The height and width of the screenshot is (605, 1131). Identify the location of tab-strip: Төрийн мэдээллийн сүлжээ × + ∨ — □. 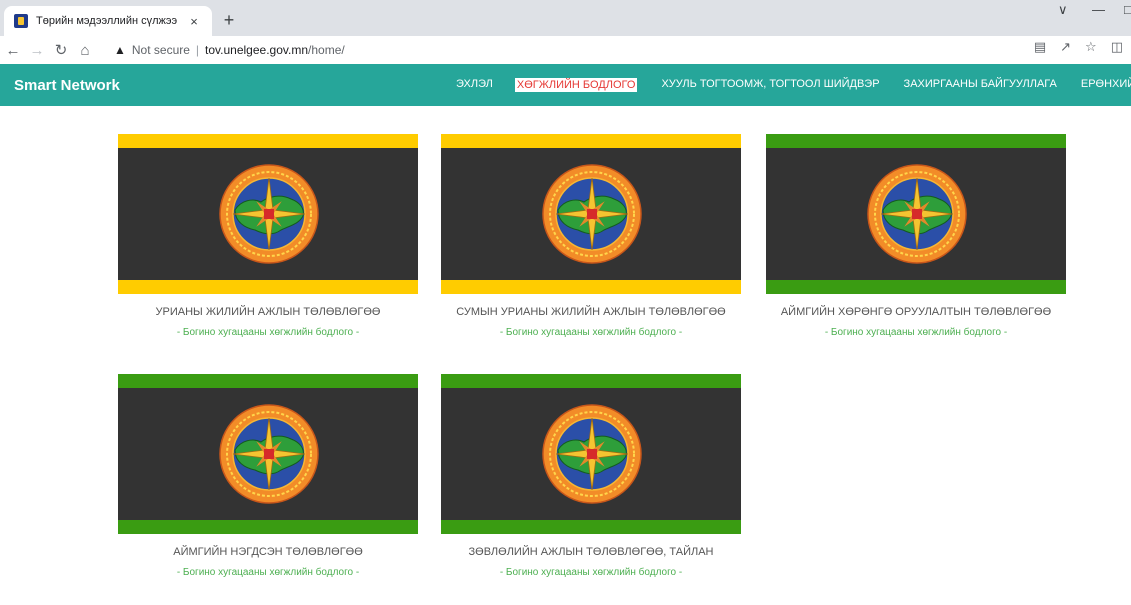
(565, 18).